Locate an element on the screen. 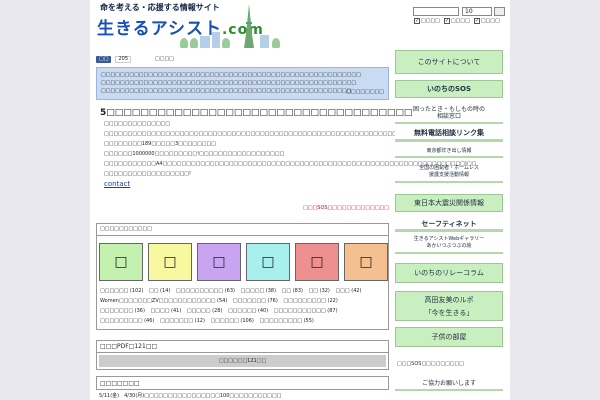 This screenshot has height=400, width=600. sidebar-report: 高田友美のルポ 「今を生きる」 is located at coordinates (449, 306).